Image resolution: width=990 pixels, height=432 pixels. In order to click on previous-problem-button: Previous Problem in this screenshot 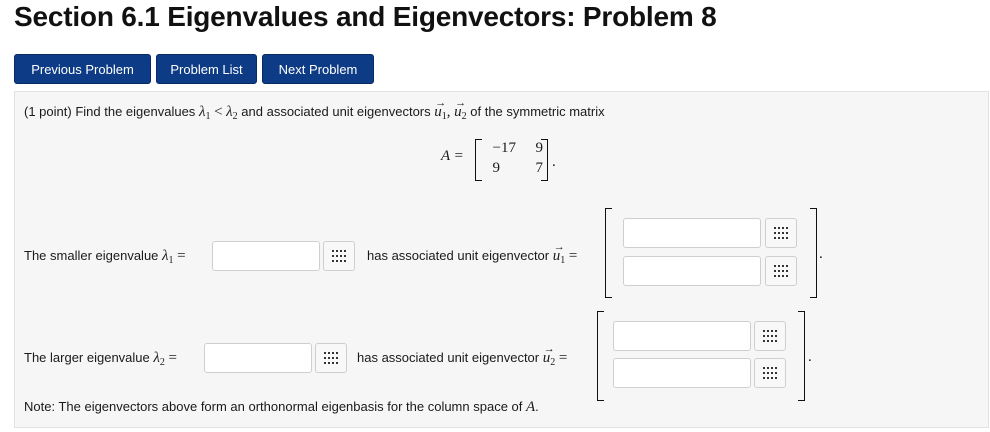, I will do `click(82, 69)`.